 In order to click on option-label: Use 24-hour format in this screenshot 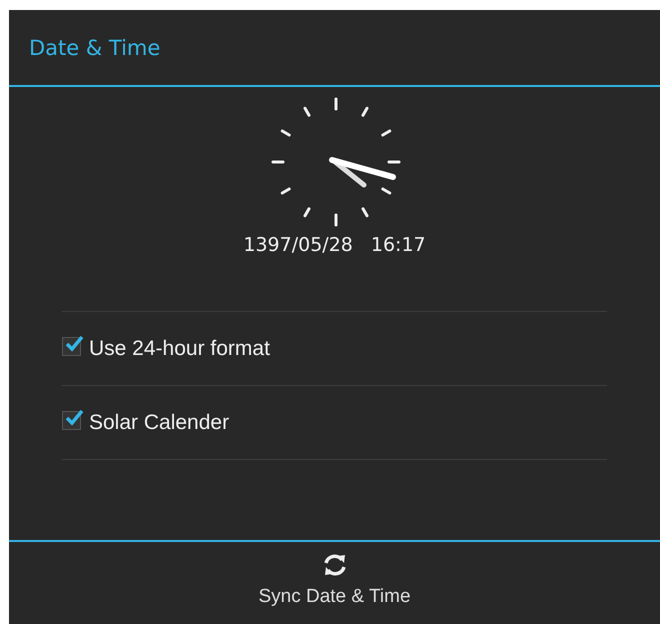, I will do `click(179, 348)`.